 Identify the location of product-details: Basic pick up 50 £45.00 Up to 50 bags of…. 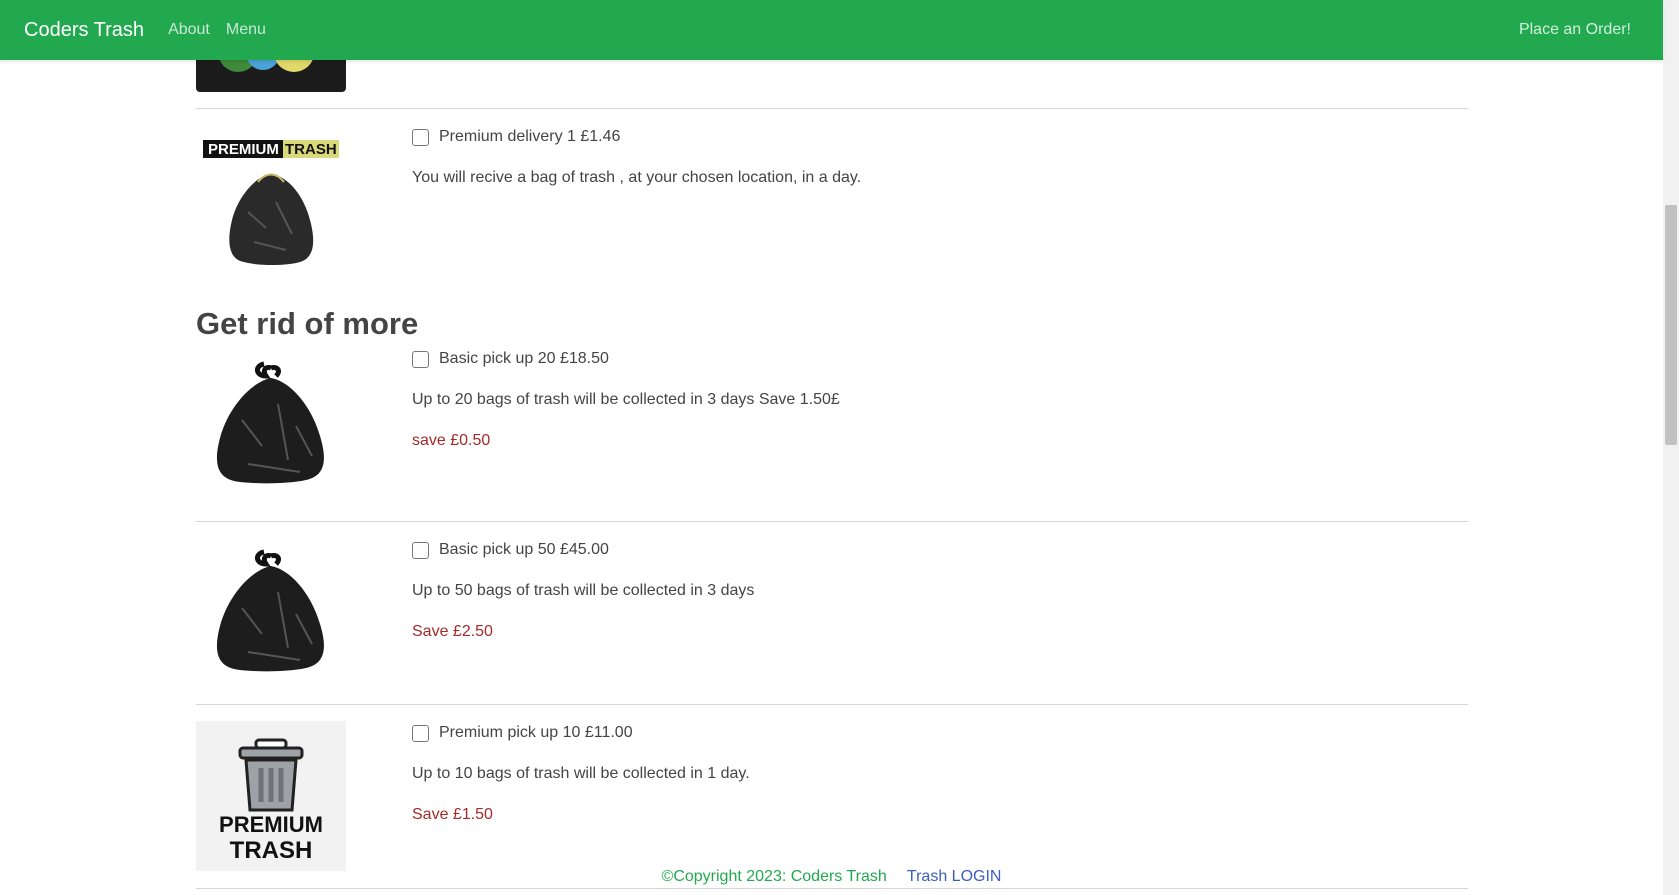
(583, 591).